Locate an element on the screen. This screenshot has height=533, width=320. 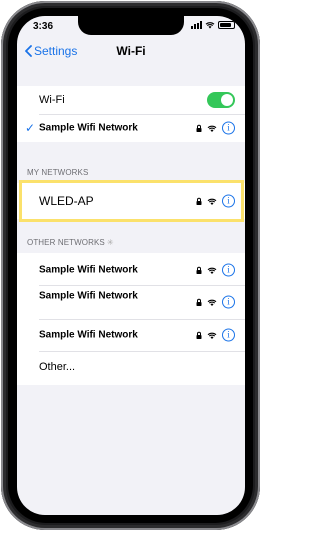
divider is located at coordinates (142, 319).